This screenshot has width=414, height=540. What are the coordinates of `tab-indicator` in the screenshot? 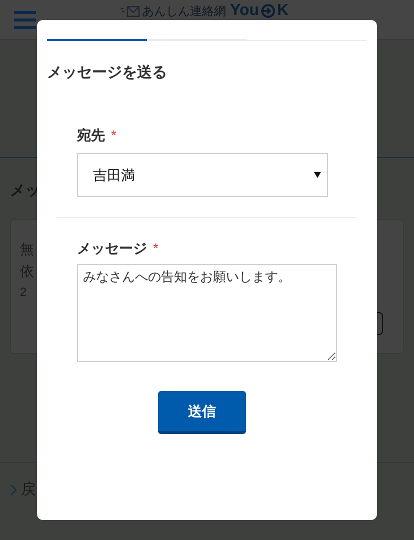 It's located at (97, 40).